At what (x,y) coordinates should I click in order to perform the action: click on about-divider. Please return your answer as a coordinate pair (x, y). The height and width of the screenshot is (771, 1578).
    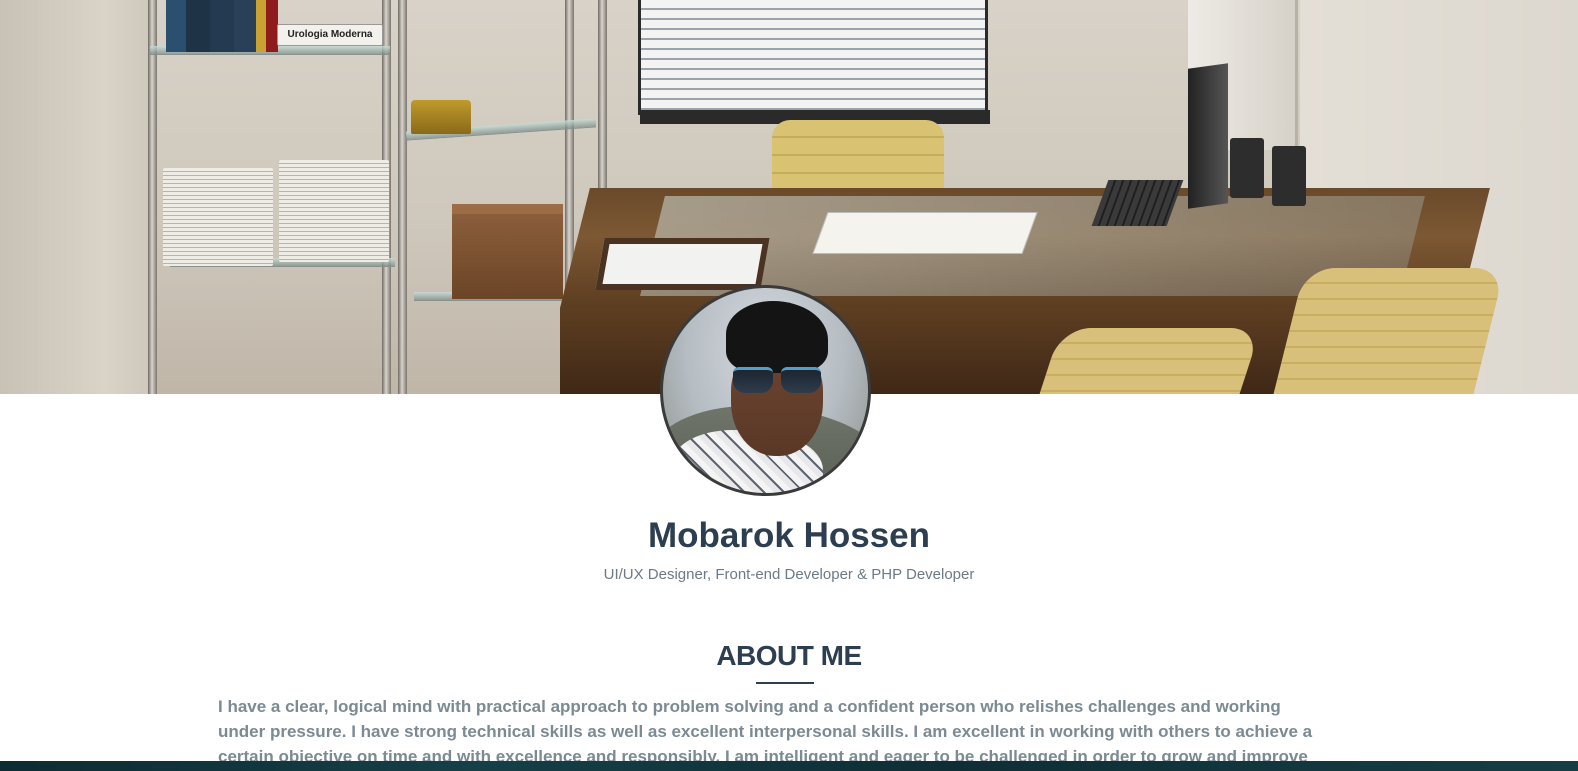
    Looking at the image, I should click on (785, 683).